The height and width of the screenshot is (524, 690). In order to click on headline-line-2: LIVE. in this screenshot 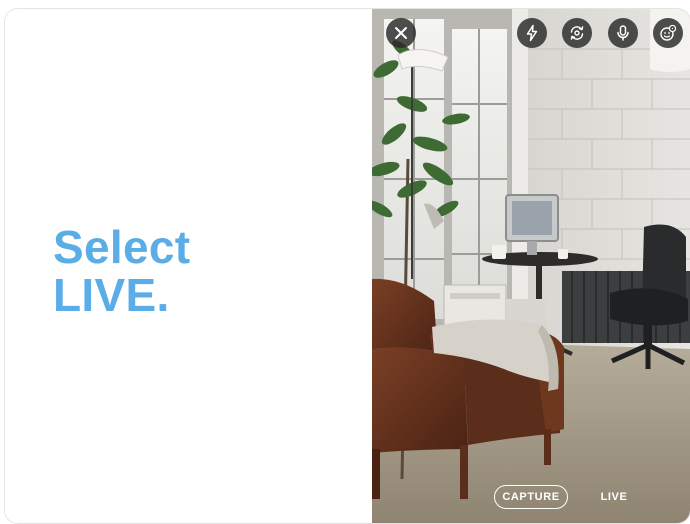, I will do `click(111, 295)`.